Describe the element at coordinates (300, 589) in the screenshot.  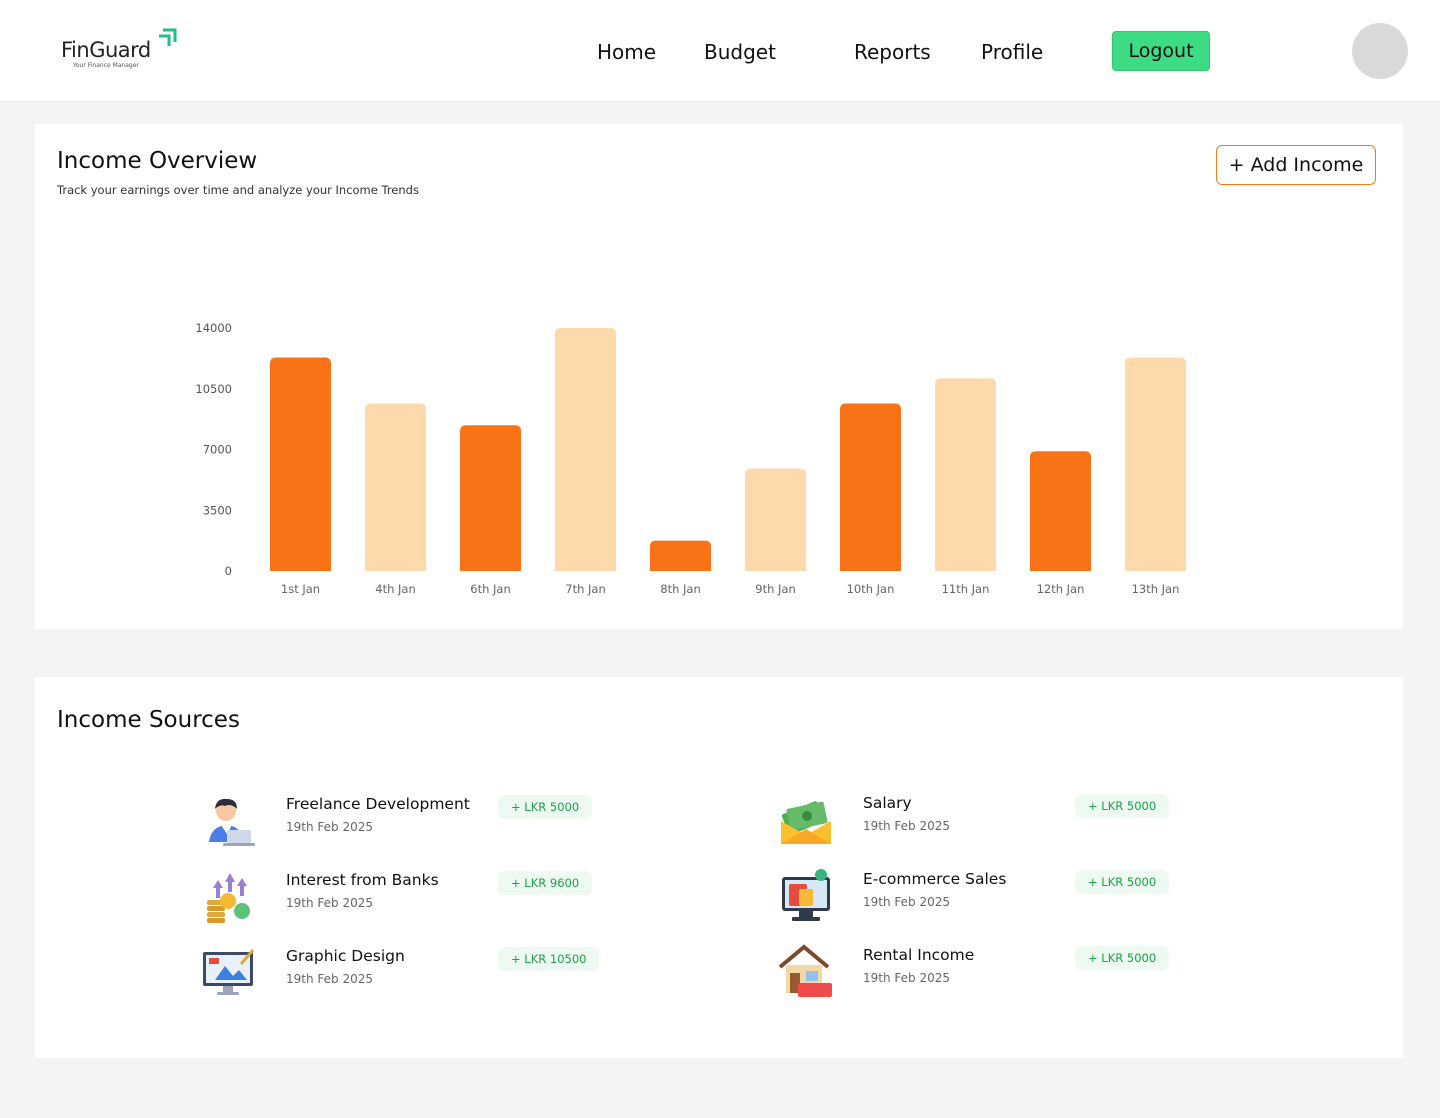
I see `x-axis-tick-label: 1st Jan` at that location.